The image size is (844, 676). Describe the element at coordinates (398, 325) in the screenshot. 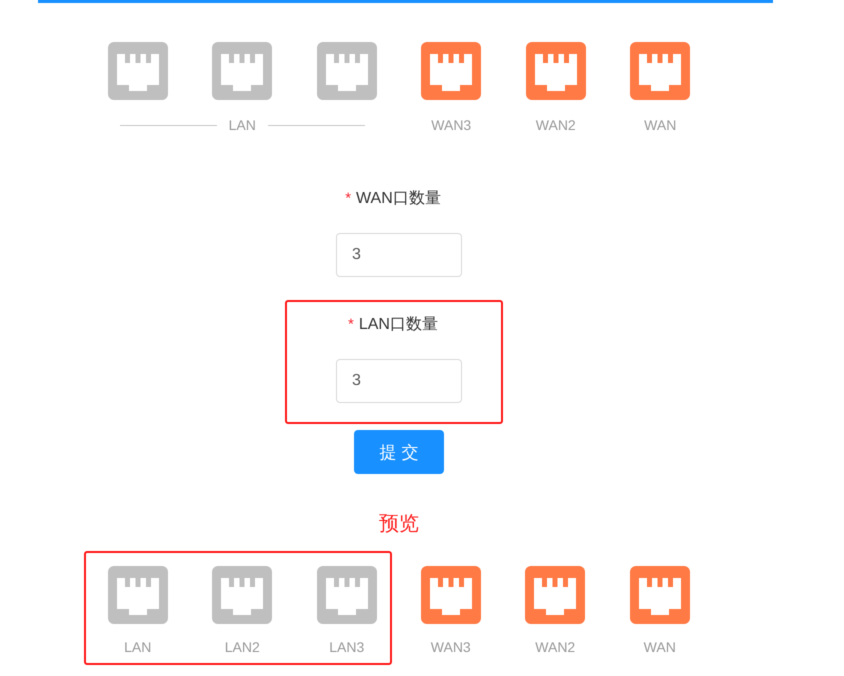

I see `field-label: LAN口数量` at that location.